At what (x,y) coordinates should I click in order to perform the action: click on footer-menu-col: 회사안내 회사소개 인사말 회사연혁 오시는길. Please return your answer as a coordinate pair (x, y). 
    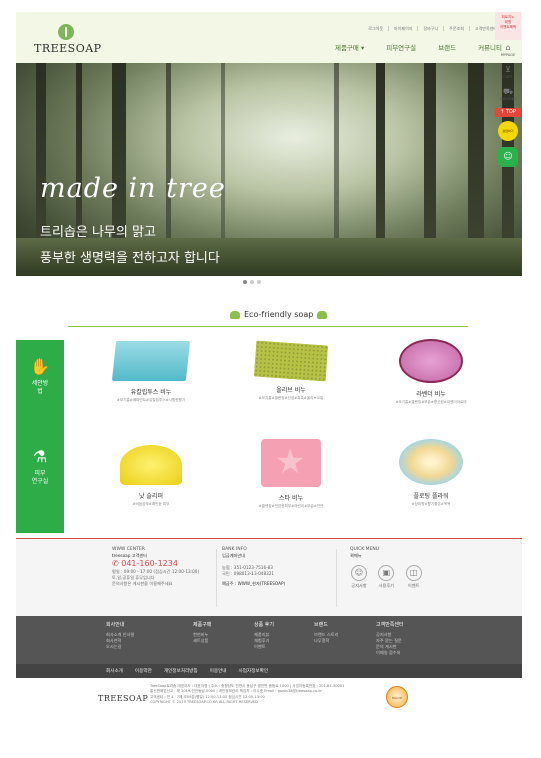
    Looking at the image, I should click on (120, 636).